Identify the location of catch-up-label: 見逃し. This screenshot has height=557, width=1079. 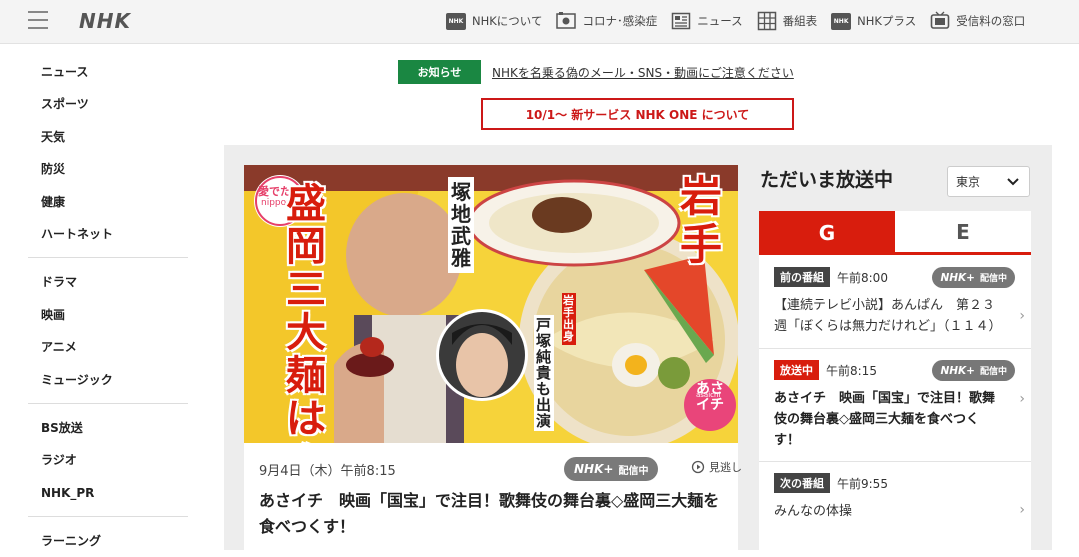
(725, 467).